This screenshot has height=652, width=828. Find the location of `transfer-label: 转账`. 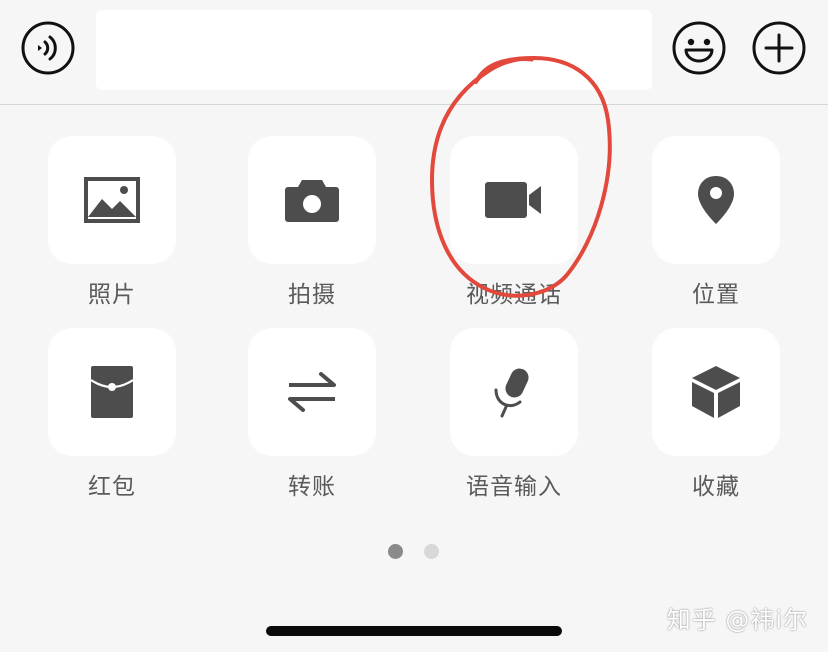

transfer-label: 转账 is located at coordinates (312, 487).